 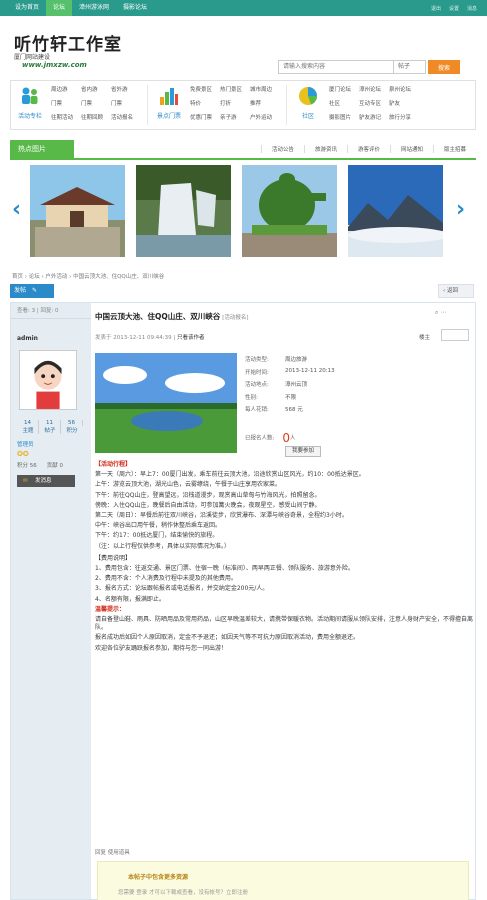 I want to click on content-paragraph: 傍晚：入住QQ山庄，晚餐后自由活动，可参加篝火晚会，夜观星空，感受山间宁静。, so click(x=208, y=505).